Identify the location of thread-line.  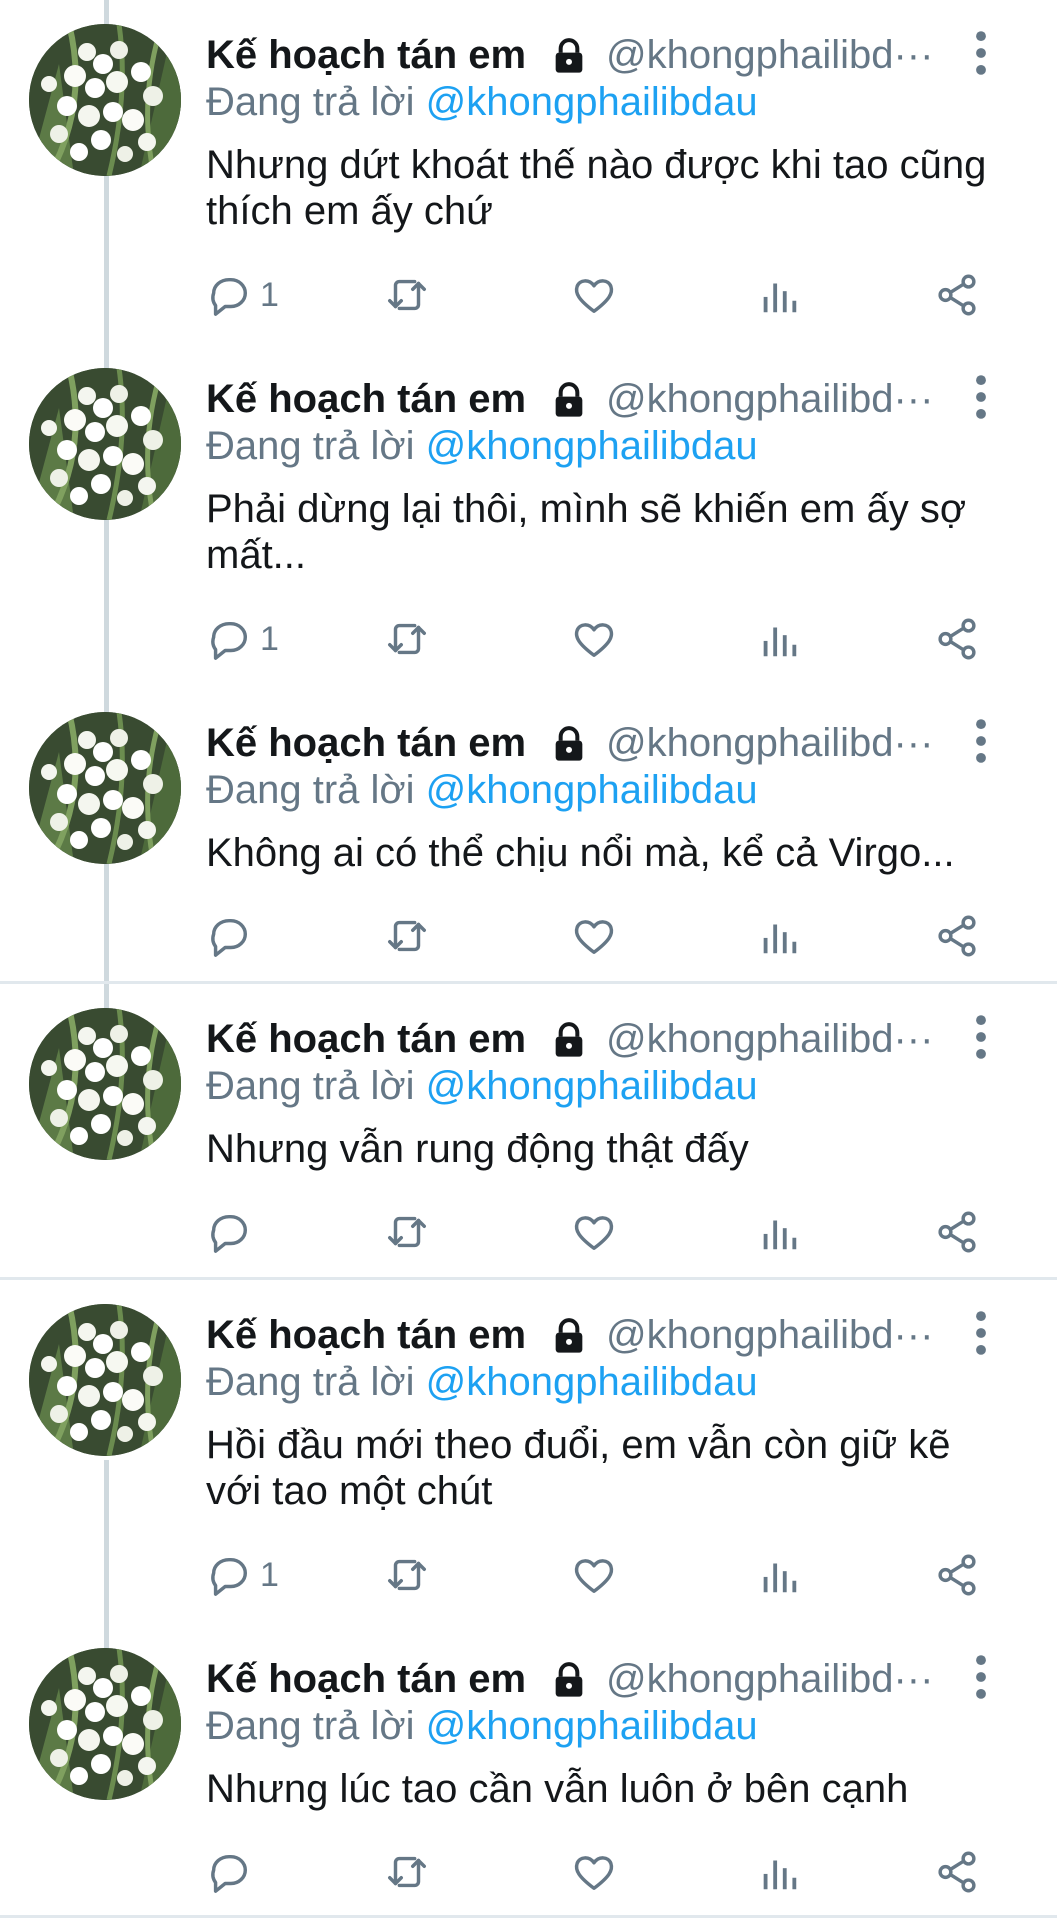
(106, 1560).